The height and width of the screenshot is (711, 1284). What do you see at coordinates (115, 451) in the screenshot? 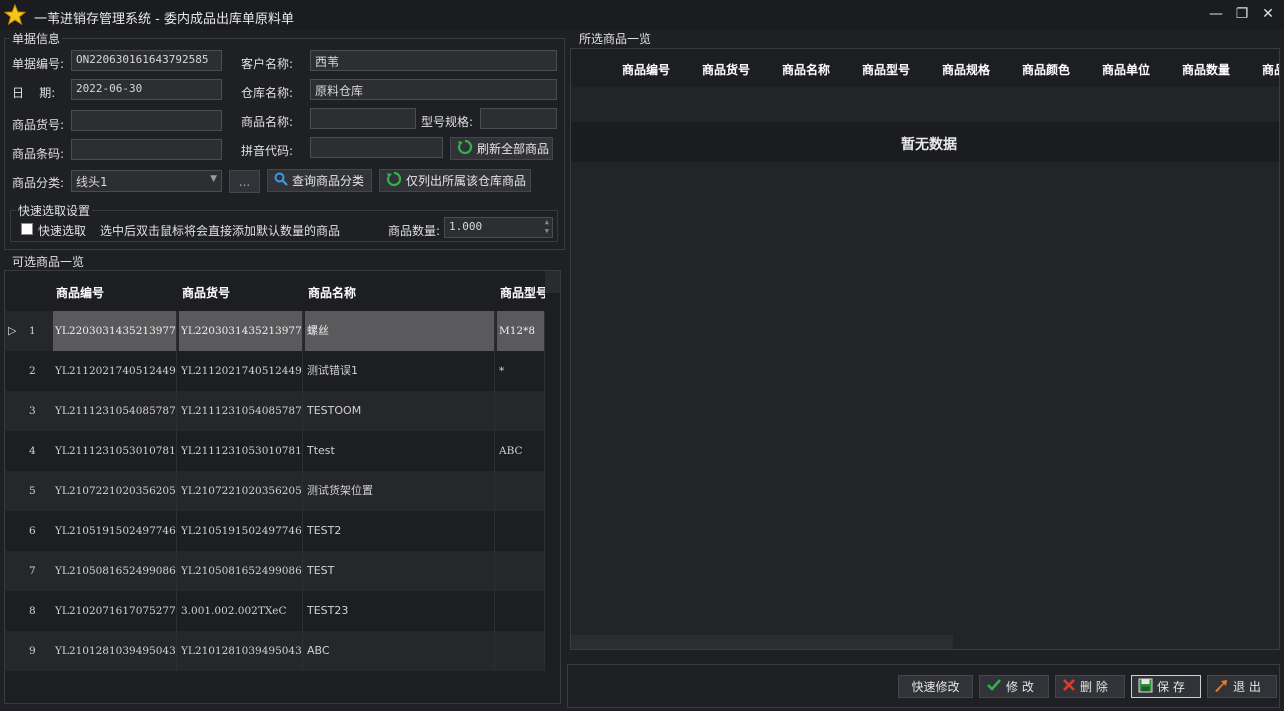
I see `cell-code: YL211123105301078189` at bounding box center [115, 451].